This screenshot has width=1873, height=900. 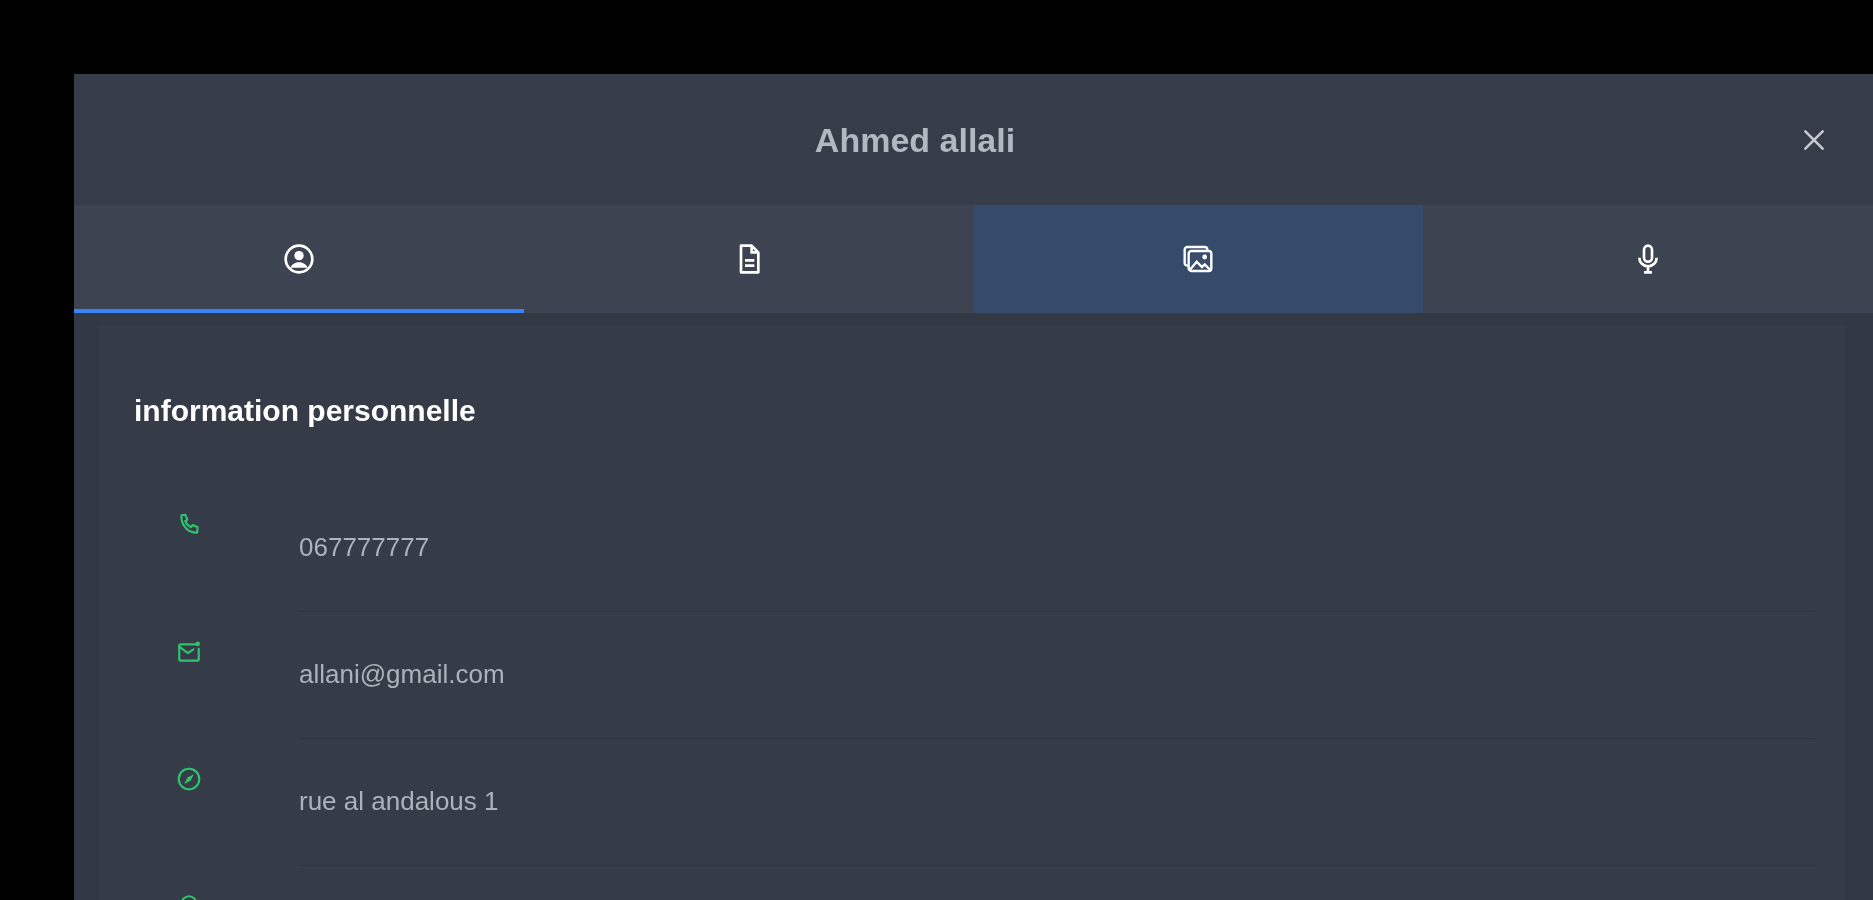 What do you see at coordinates (399, 801) in the screenshot?
I see `field-value: rue al andalous 1` at bounding box center [399, 801].